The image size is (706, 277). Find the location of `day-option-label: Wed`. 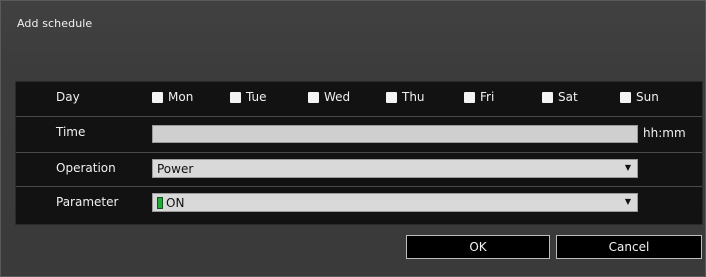

day-option-label: Wed is located at coordinates (337, 97).